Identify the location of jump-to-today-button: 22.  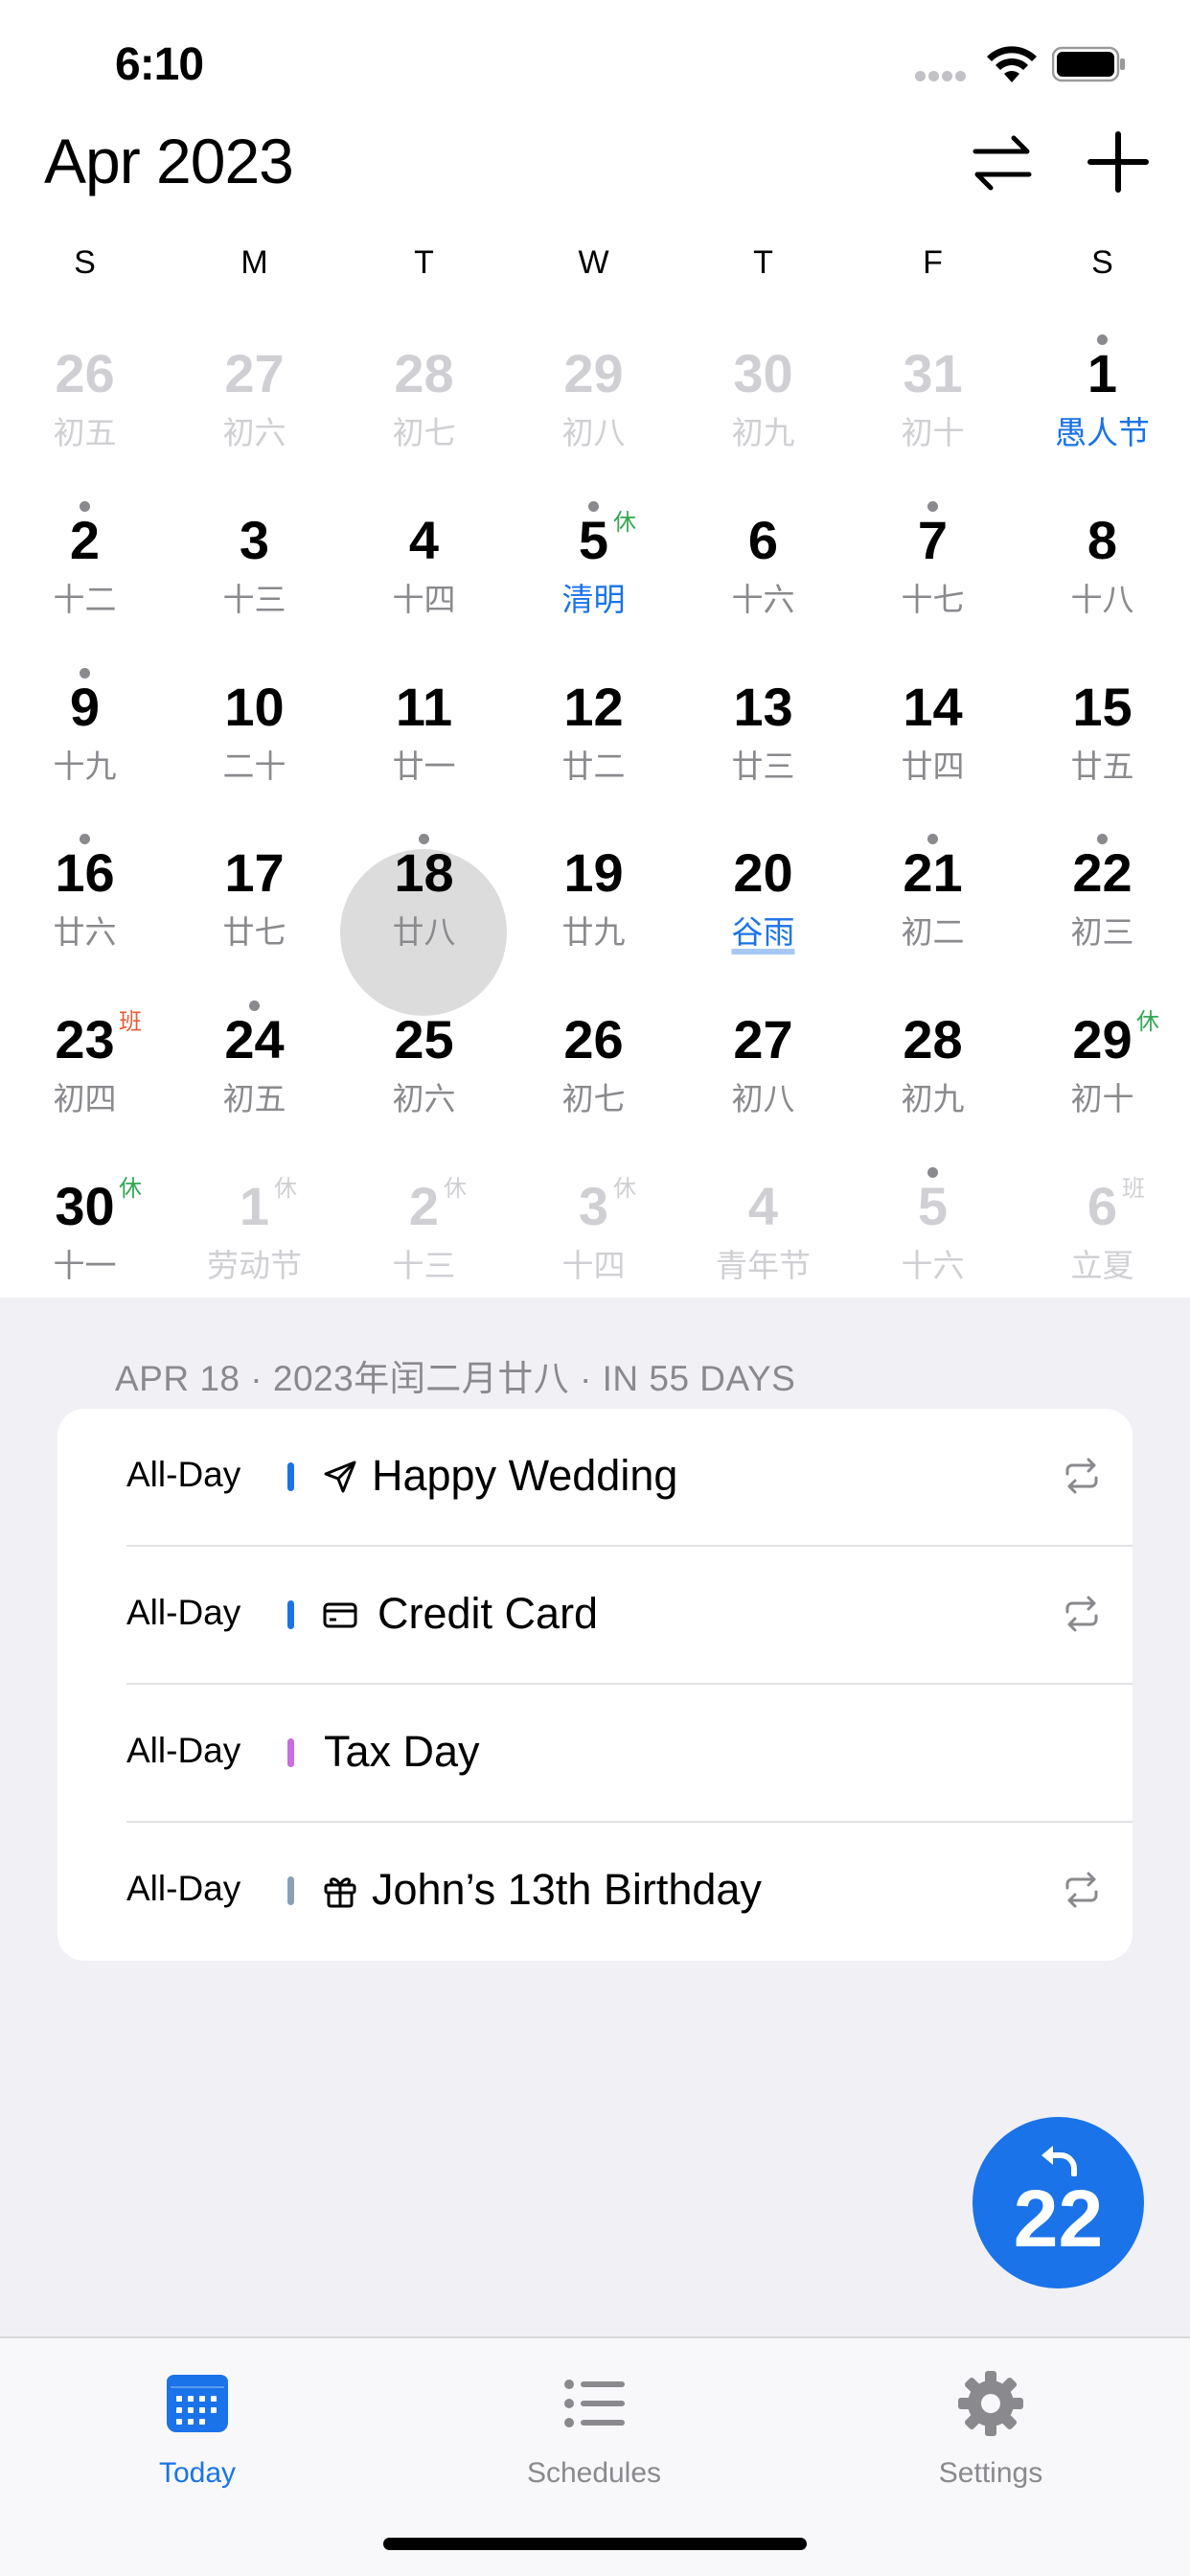
(1059, 2202).